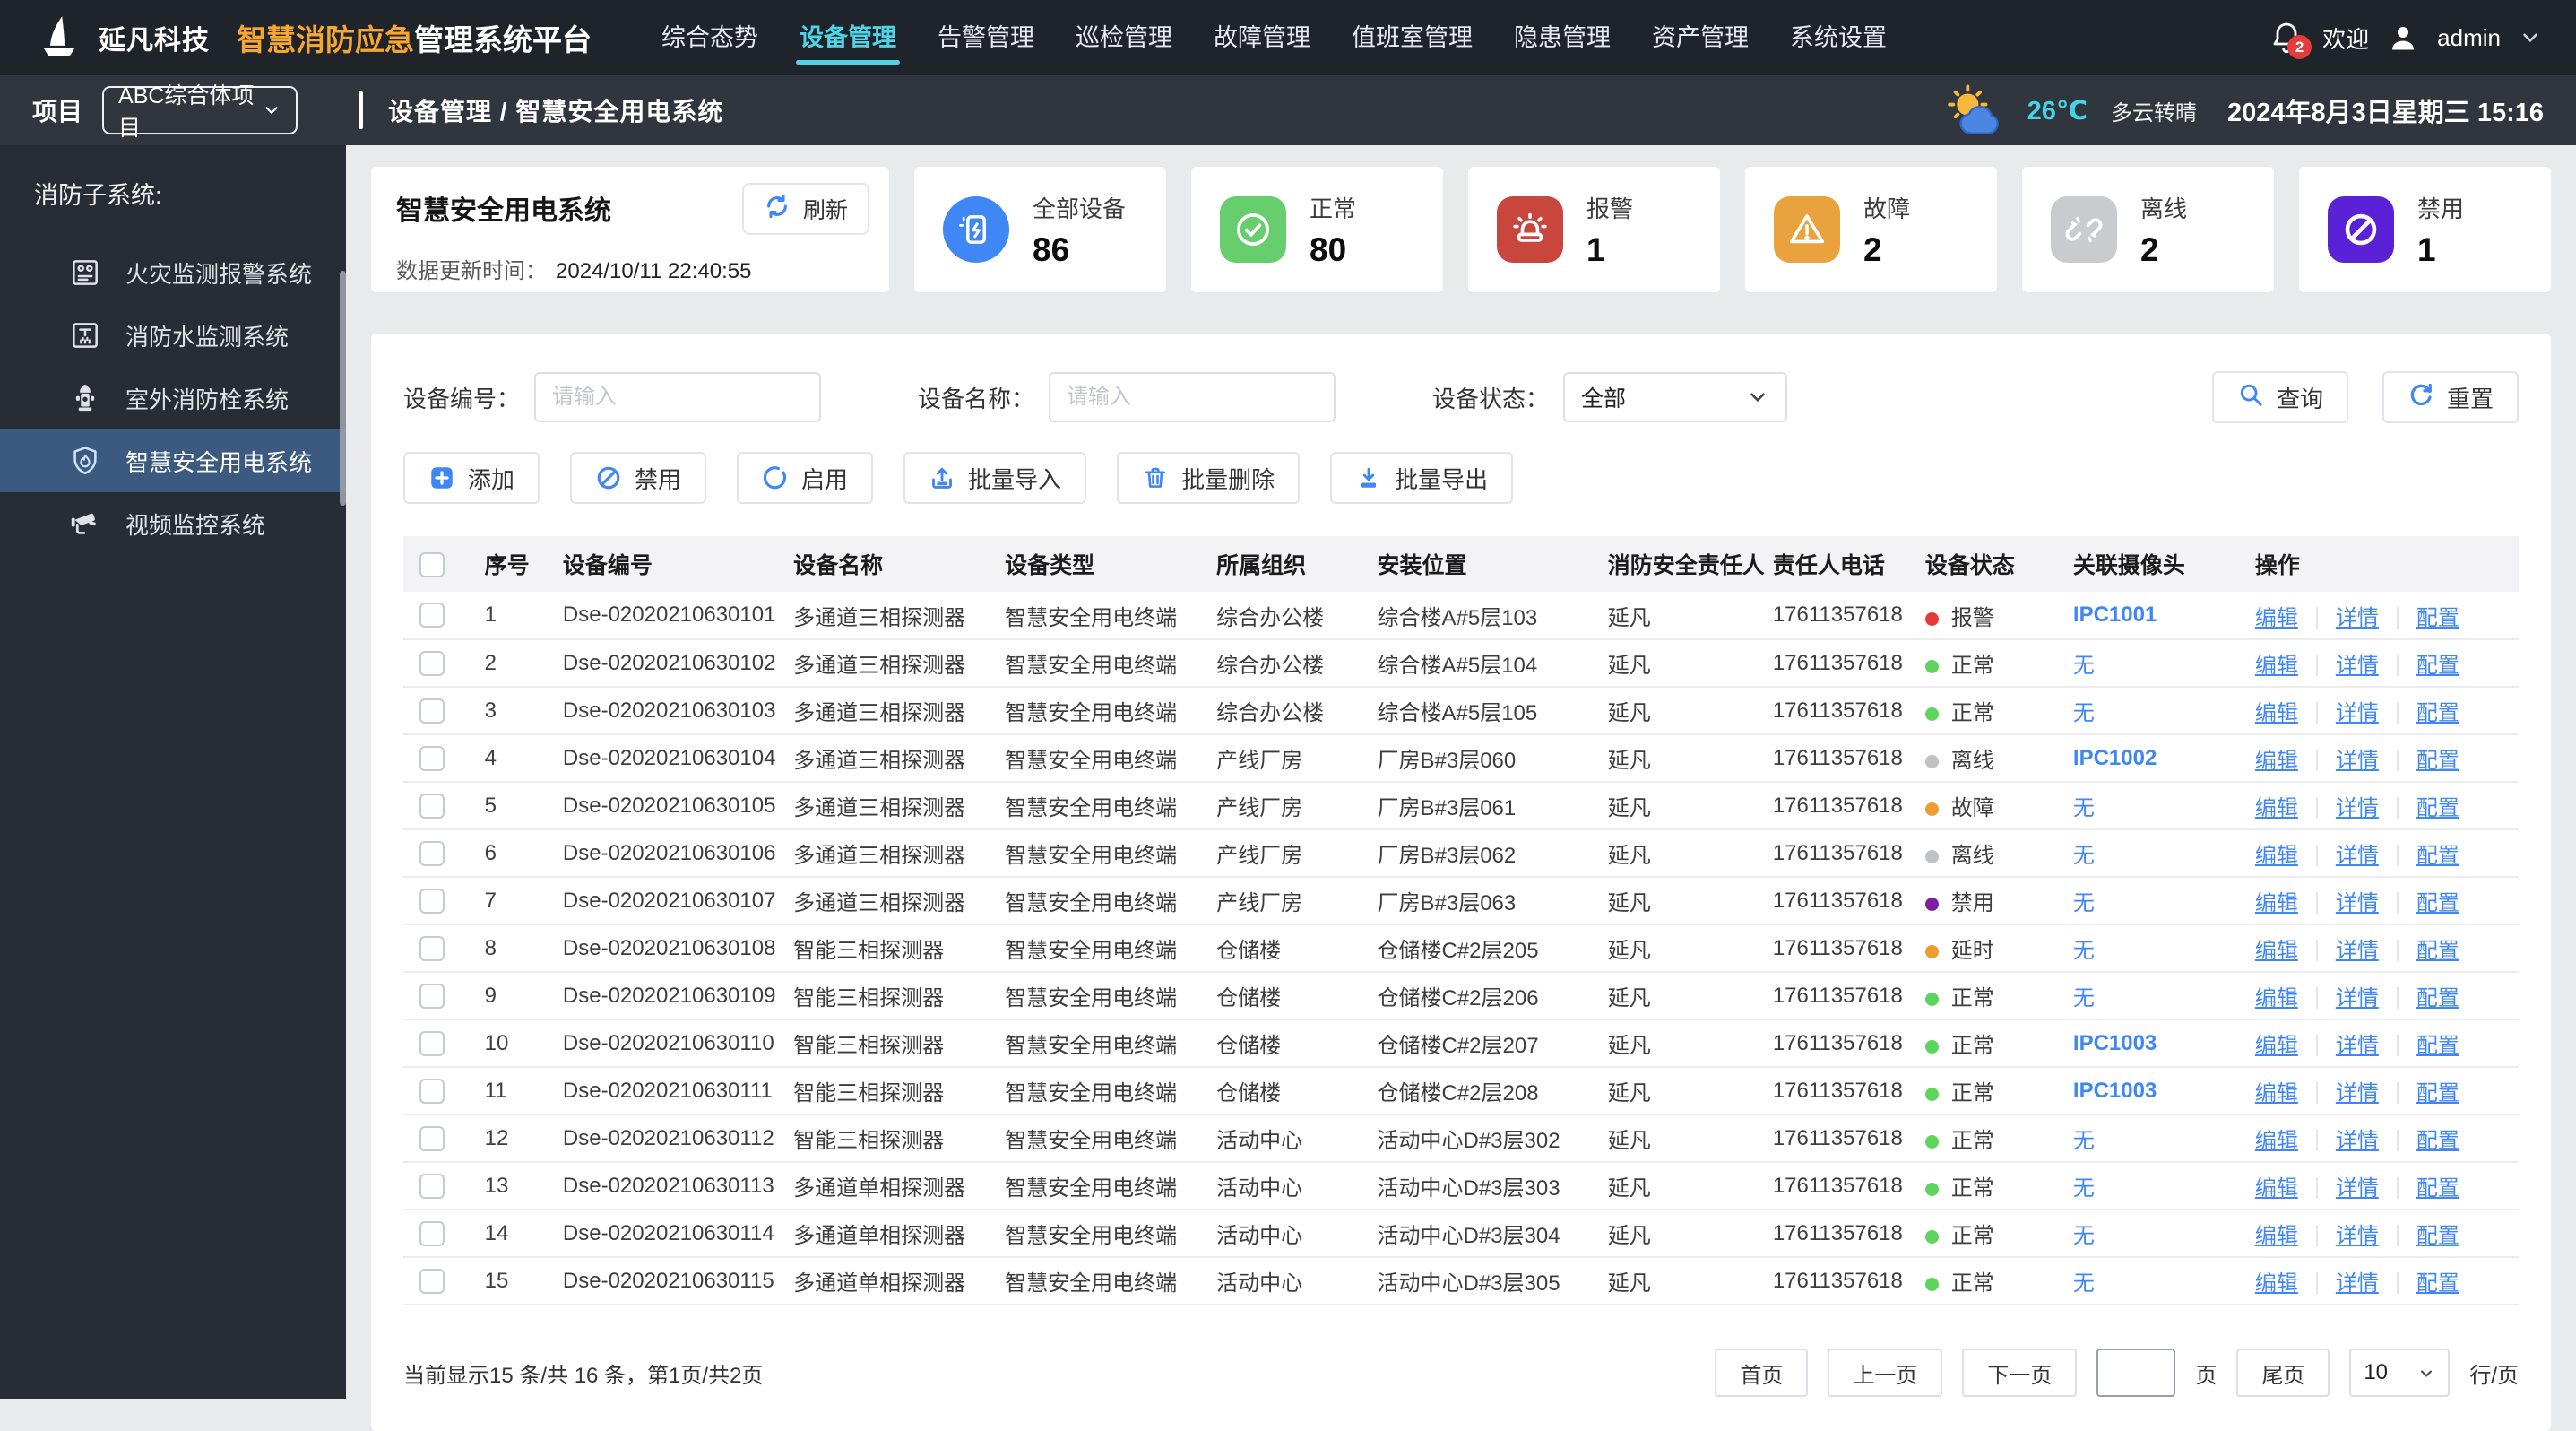 Image resolution: width=2576 pixels, height=1431 pixels. What do you see at coordinates (1124, 37) in the screenshot?
I see `nav-item-3: 巡检管理` at bounding box center [1124, 37].